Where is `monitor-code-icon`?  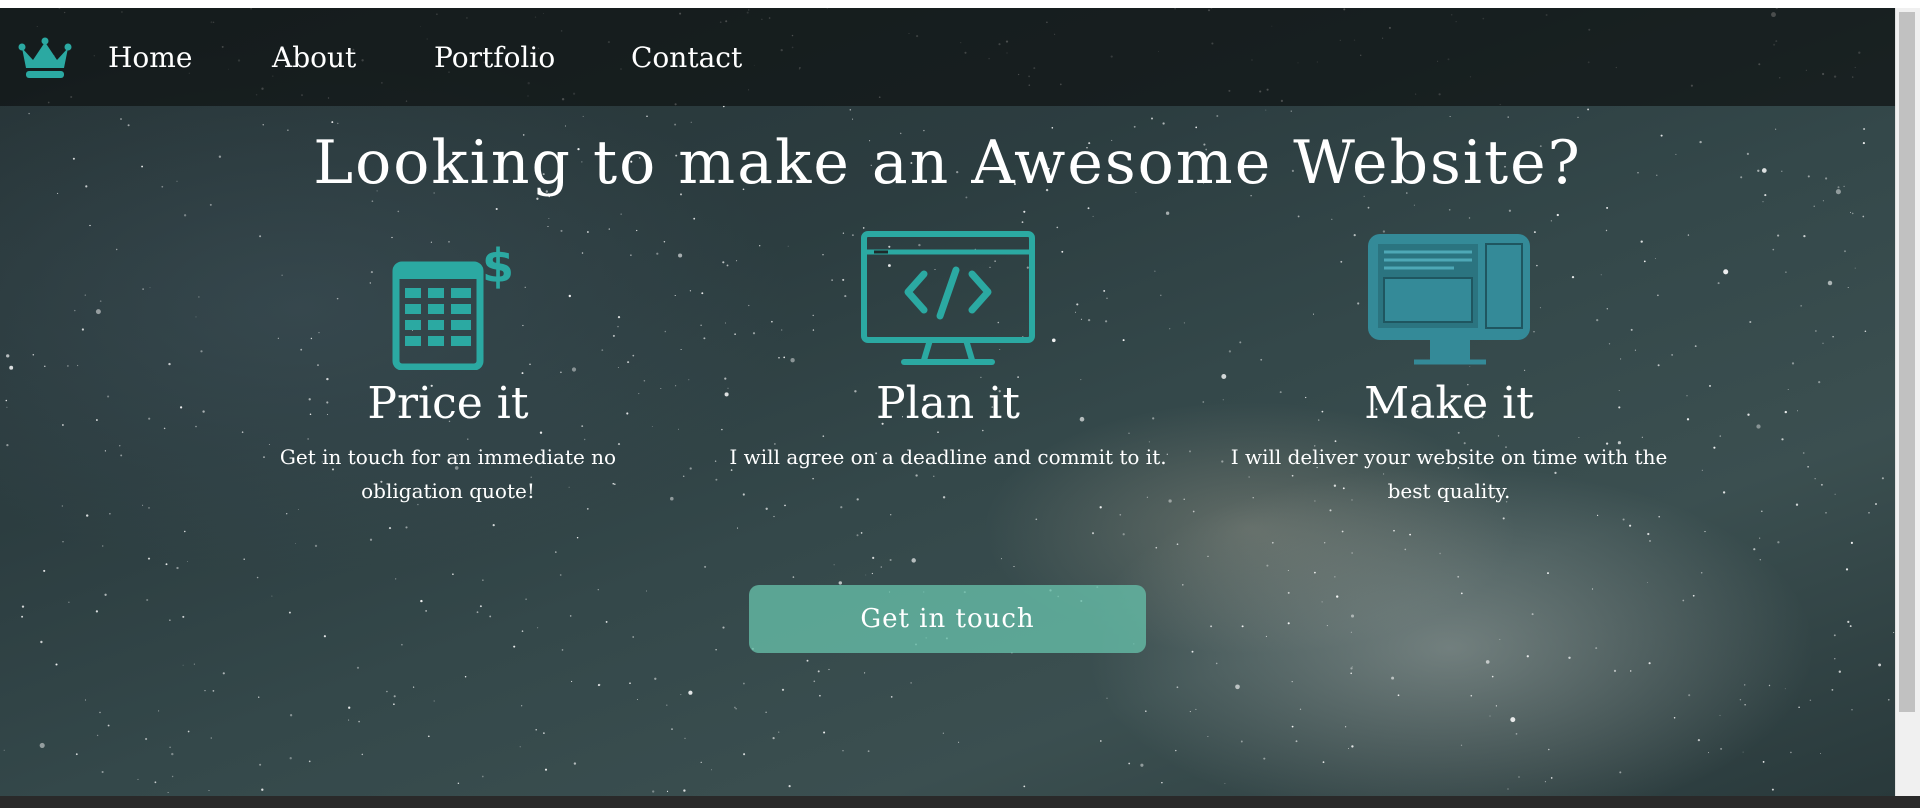
monitor-code-icon is located at coordinates (948, 298).